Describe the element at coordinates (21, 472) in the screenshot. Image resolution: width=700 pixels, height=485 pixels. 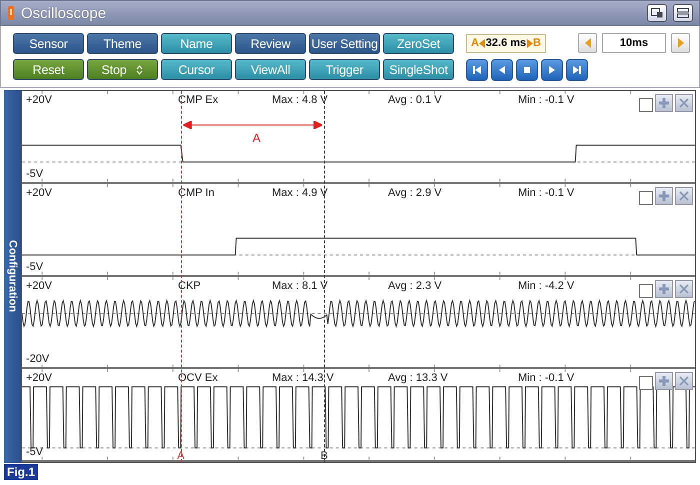
I see `figure-label: Fig.1` at that location.